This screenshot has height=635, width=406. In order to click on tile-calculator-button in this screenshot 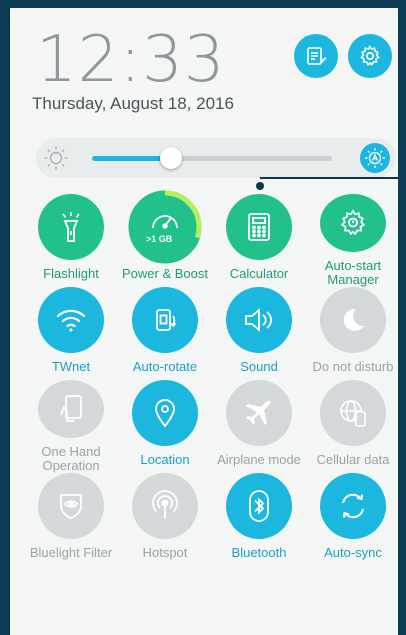, I will do `click(259, 227)`.